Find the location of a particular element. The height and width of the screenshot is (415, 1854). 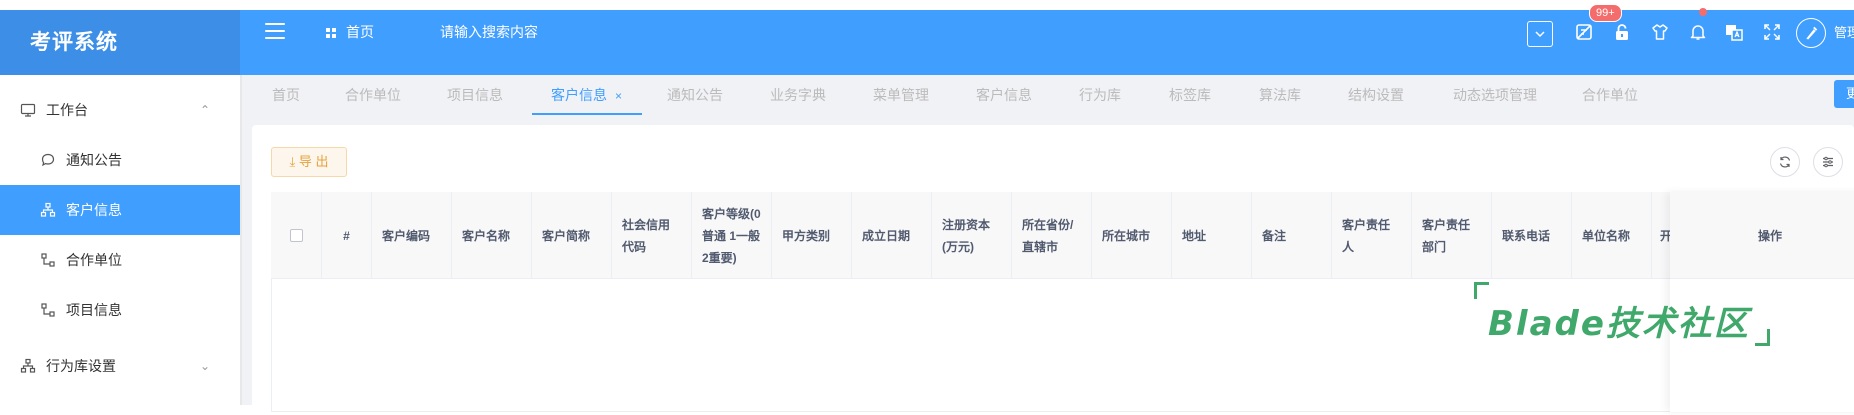

app-title: 考评系统 is located at coordinates (120, 42).